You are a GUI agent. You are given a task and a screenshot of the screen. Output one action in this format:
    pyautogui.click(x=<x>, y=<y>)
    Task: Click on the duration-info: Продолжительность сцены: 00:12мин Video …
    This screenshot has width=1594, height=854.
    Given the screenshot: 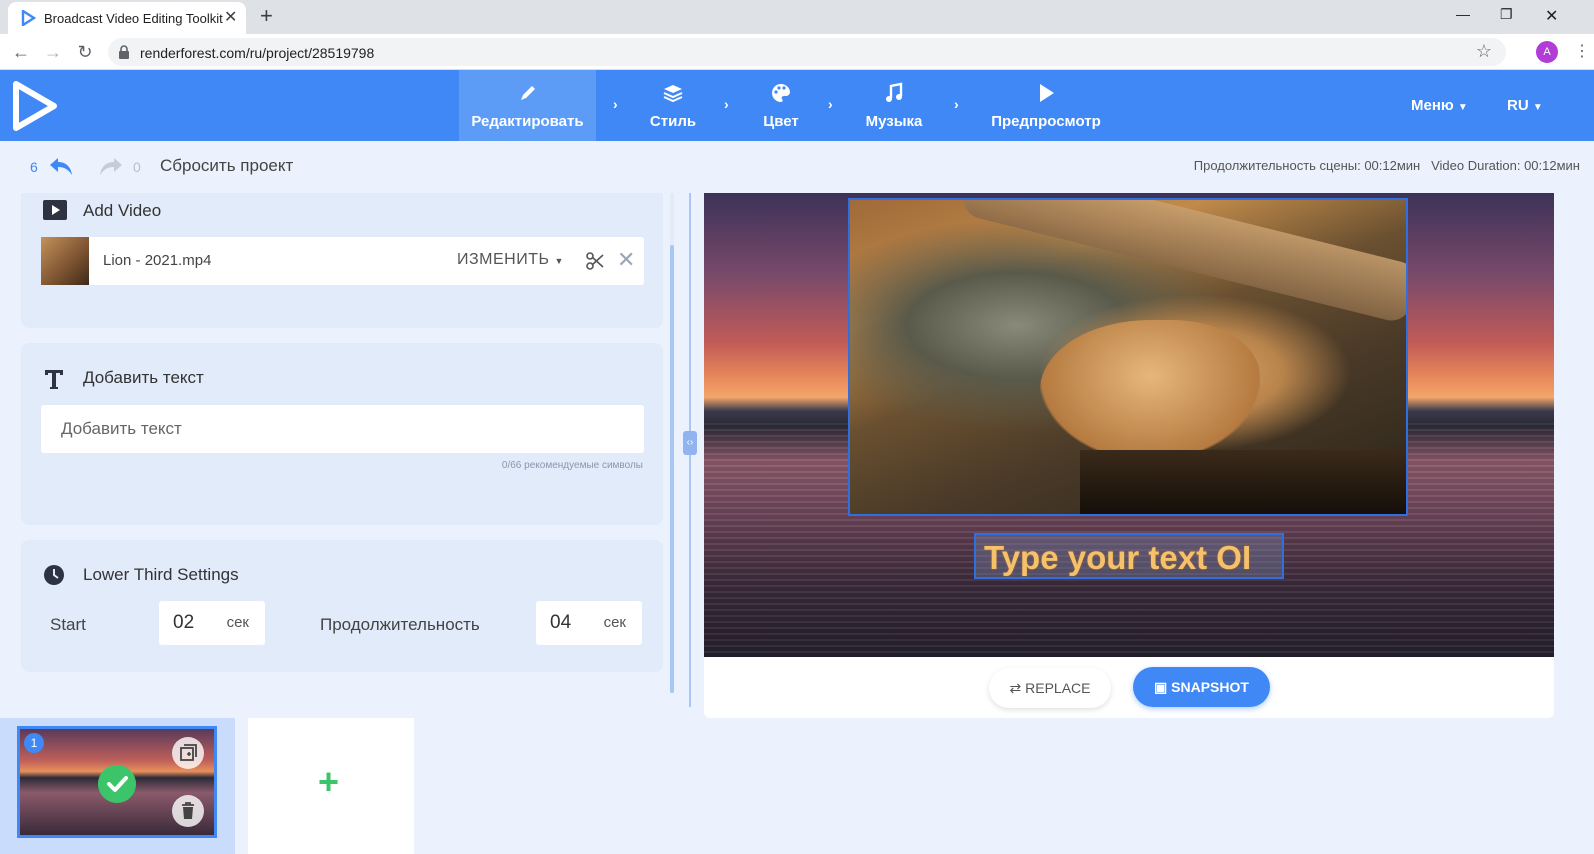 What is the action you would take?
    pyautogui.click(x=1387, y=165)
    